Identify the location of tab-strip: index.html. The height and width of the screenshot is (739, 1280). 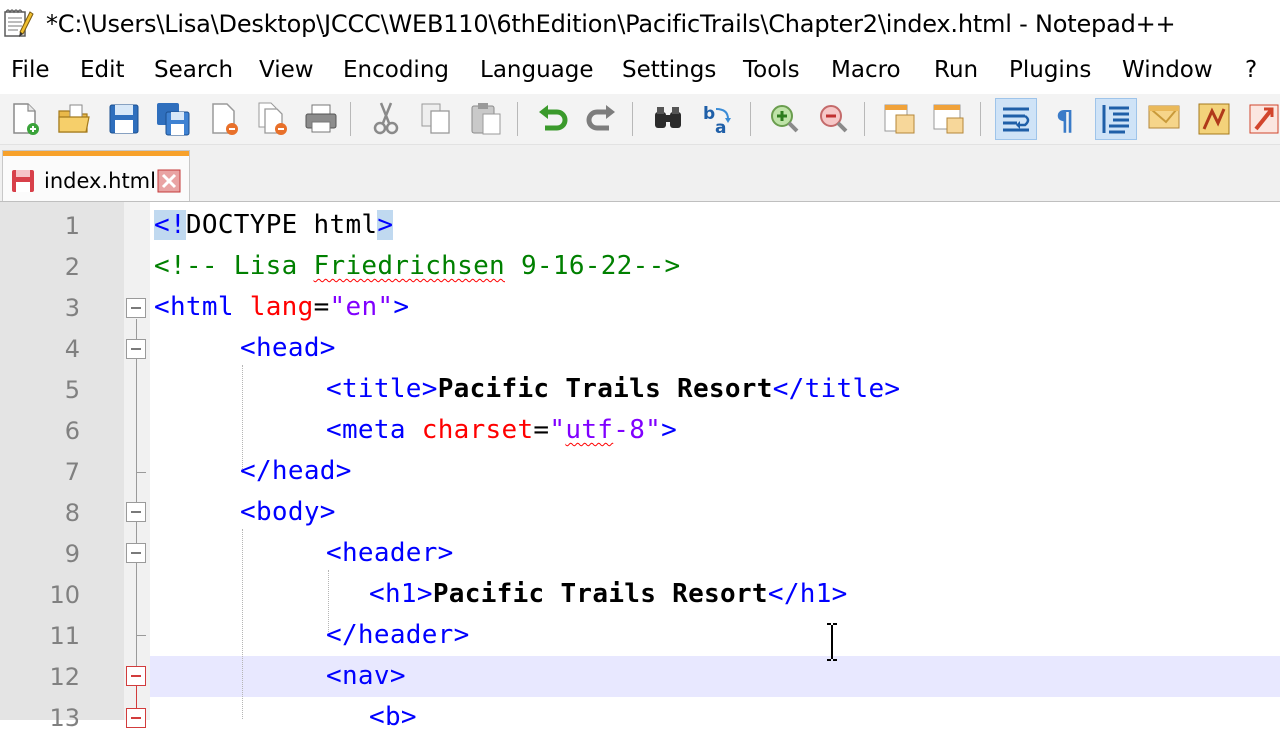
(640, 173).